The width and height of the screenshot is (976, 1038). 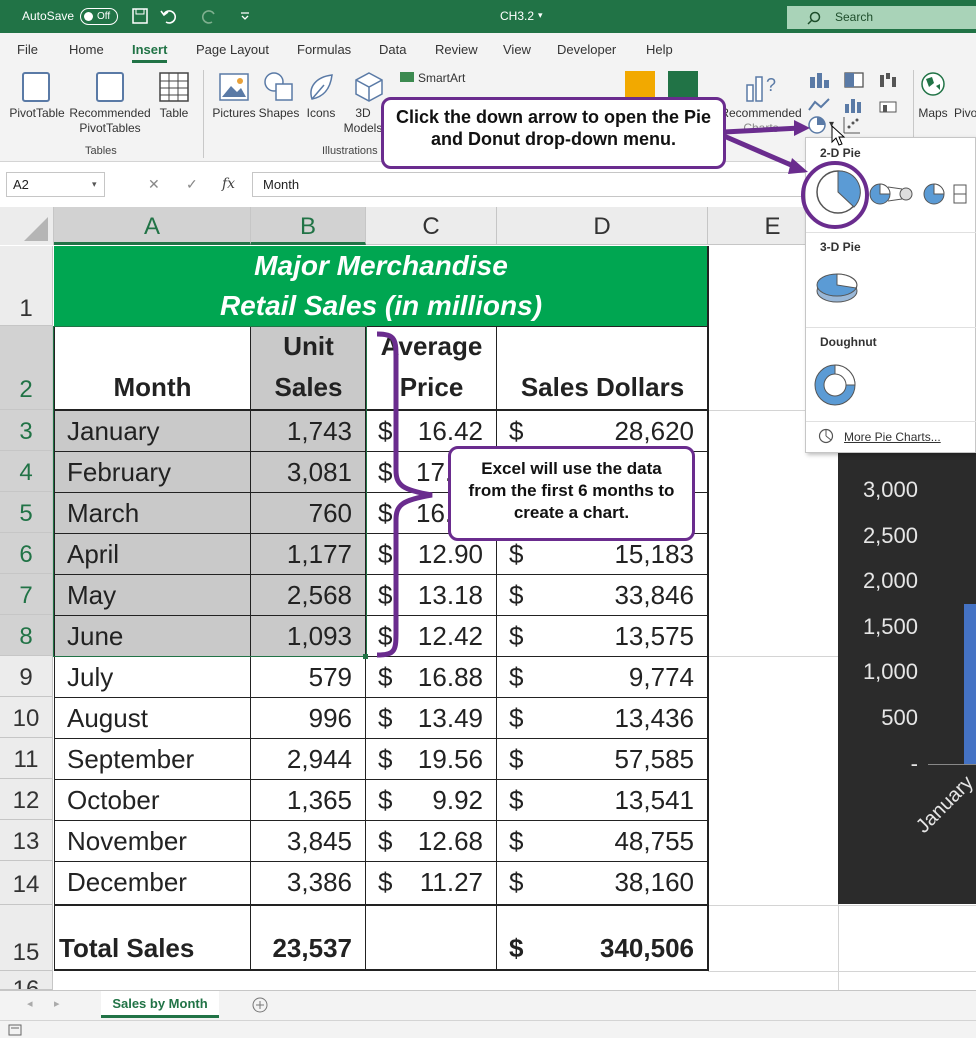 What do you see at coordinates (107, 718) in the screenshot?
I see `month-cell: August` at bounding box center [107, 718].